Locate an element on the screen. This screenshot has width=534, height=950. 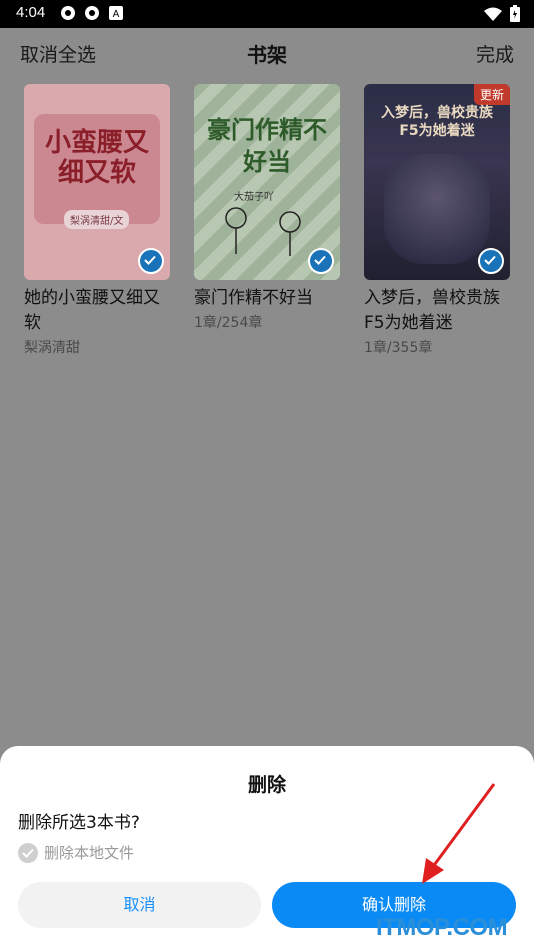
cover-illustration-icon is located at coordinates (263, 231).